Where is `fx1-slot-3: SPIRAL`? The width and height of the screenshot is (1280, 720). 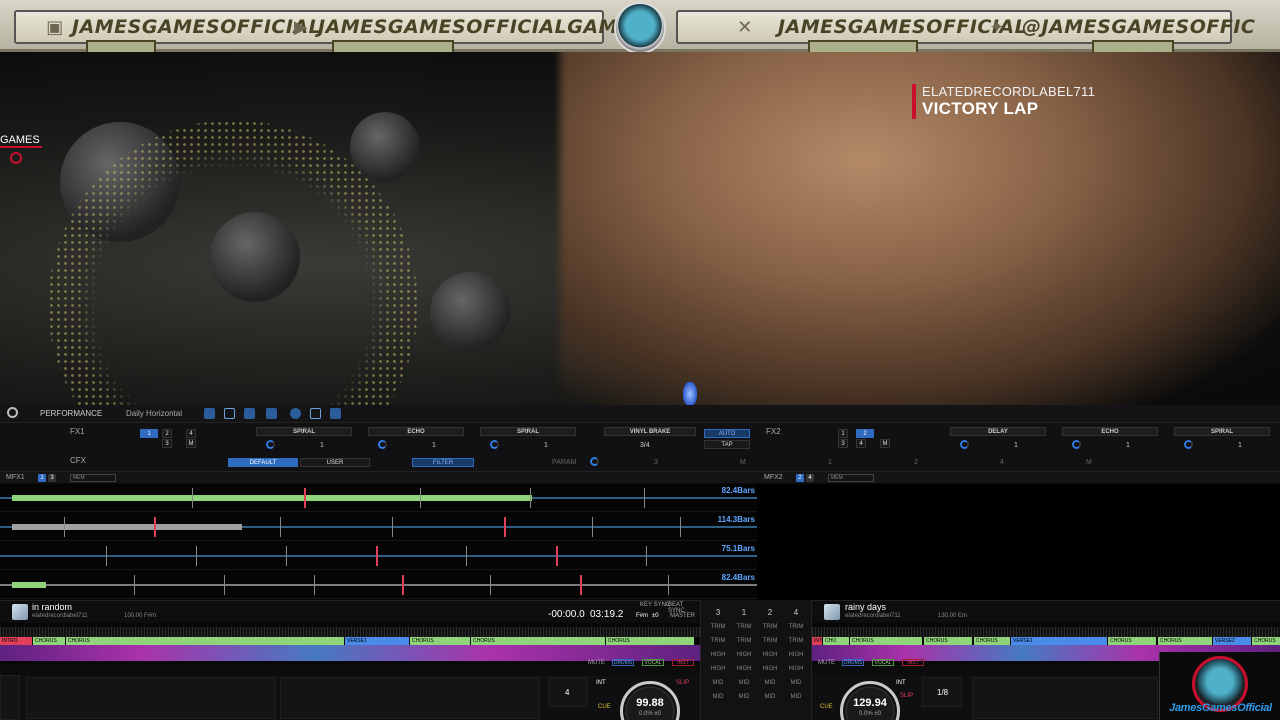 fx1-slot-3: SPIRAL is located at coordinates (528, 431).